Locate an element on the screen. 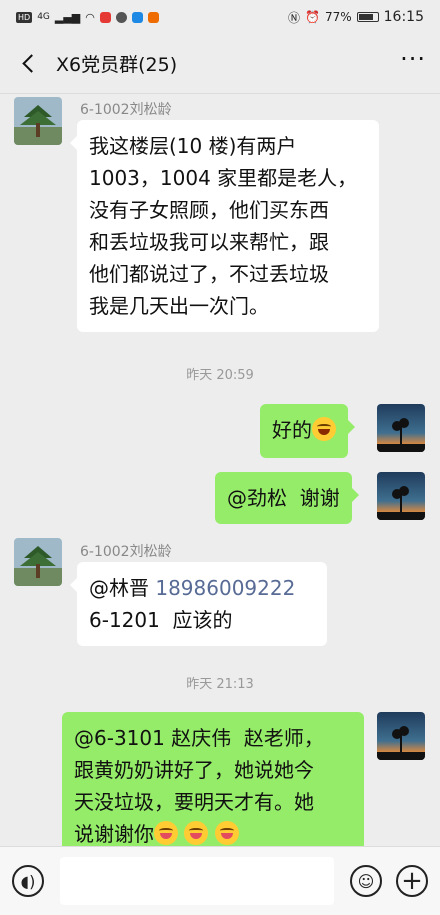 The width and height of the screenshot is (440, 915). voice-input-button: ◖) is located at coordinates (28, 881).